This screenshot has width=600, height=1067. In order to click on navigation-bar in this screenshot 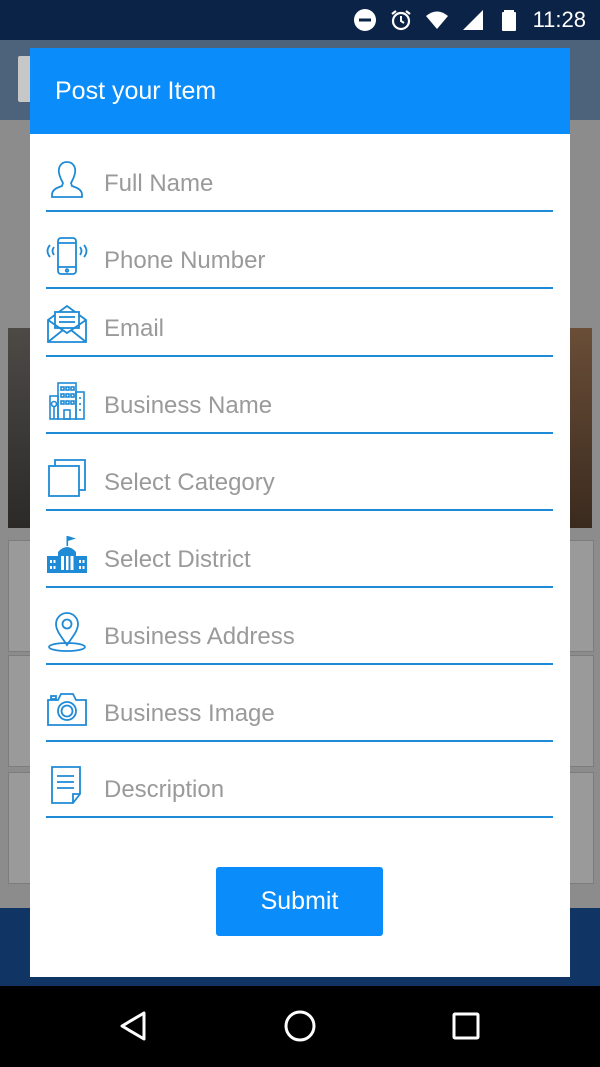, I will do `click(300, 1026)`.